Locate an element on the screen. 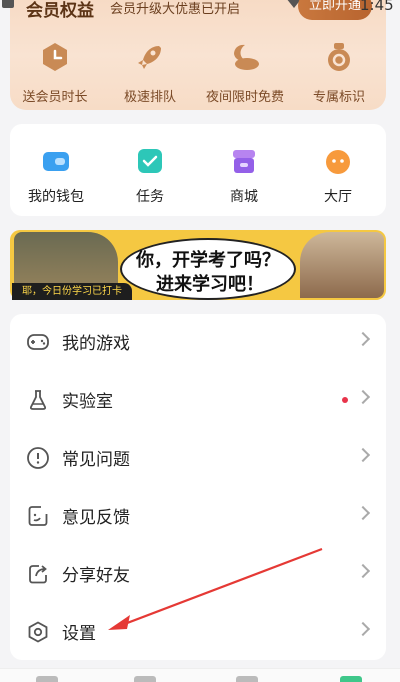 This screenshot has width=400, height=682. vip-item-label: 送会员时长 is located at coordinates (55, 97).